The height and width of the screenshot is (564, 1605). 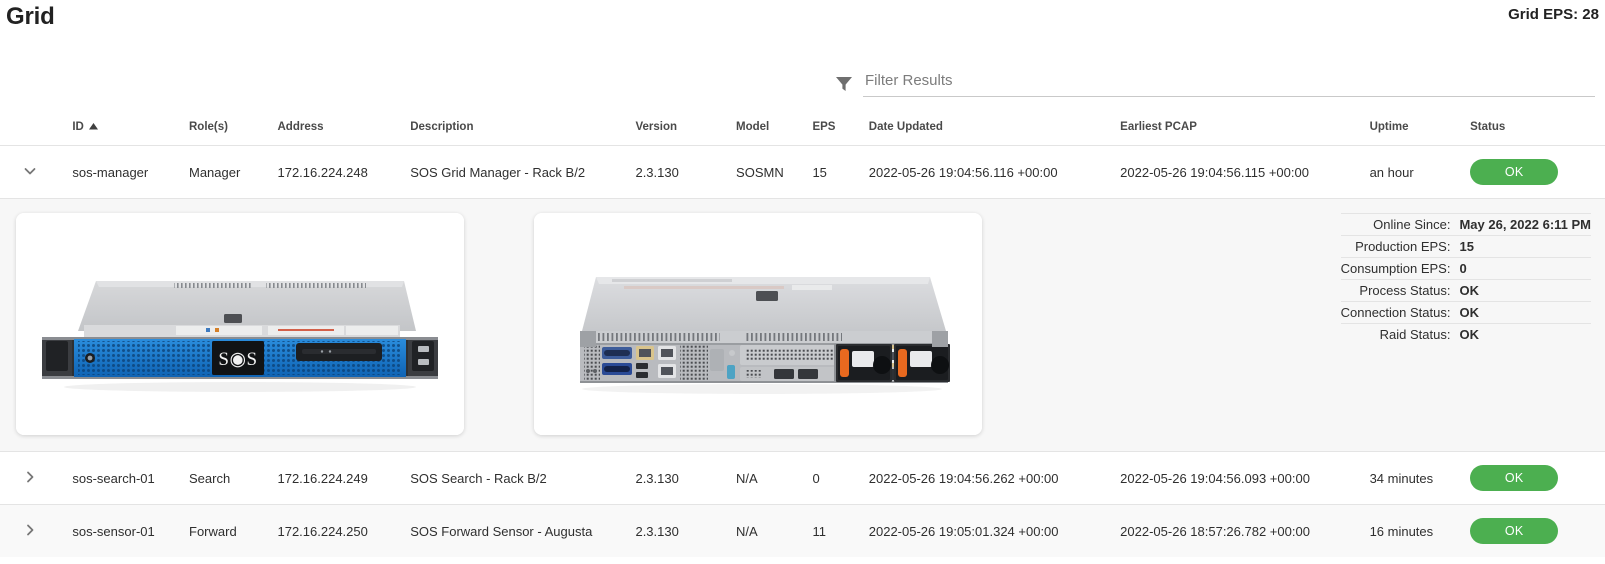 I want to click on cell-description: SOS Forward Sensor - Augusta, so click(x=517, y=530).